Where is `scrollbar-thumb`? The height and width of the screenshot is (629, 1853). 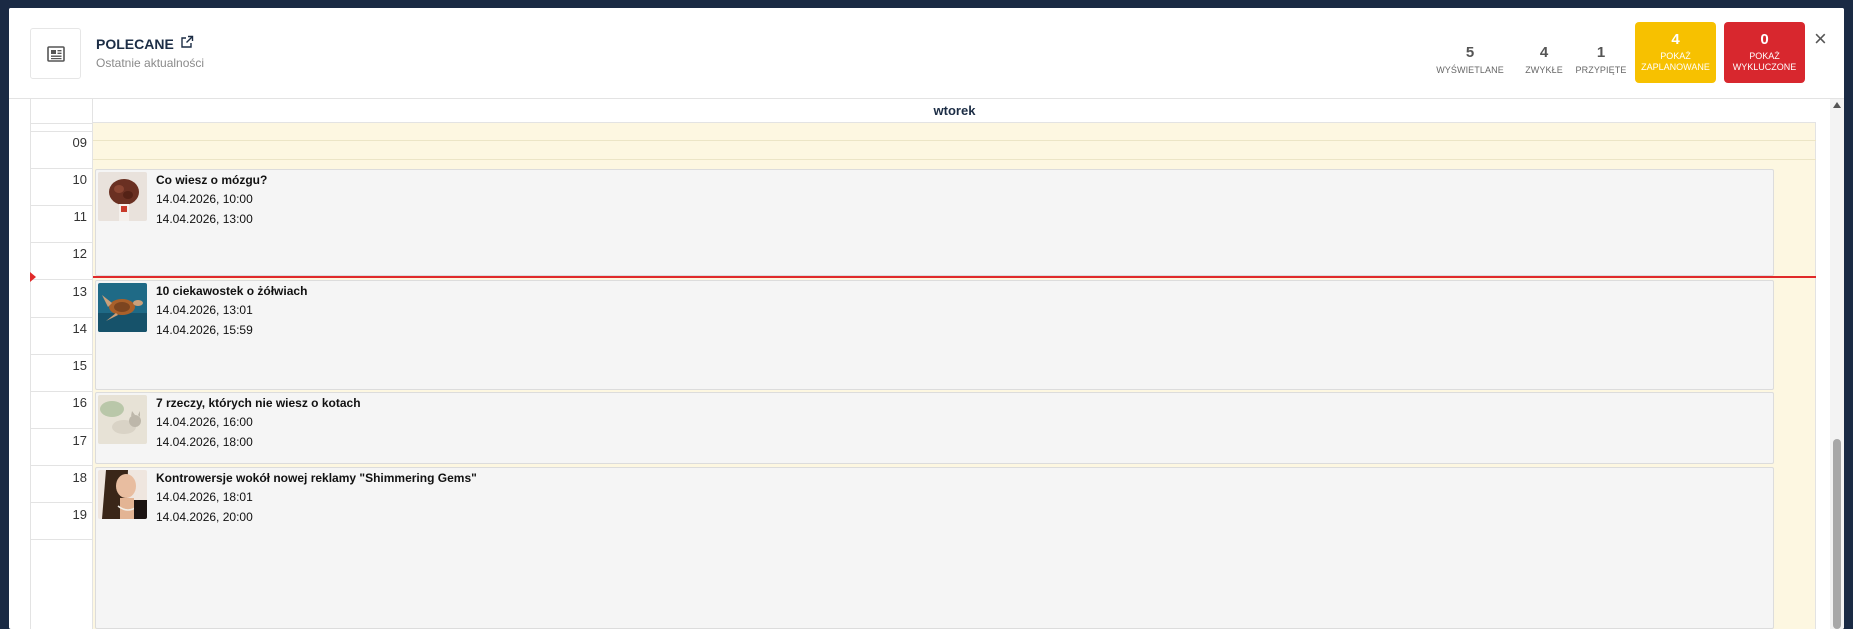
scrollbar-thumb is located at coordinates (1837, 534).